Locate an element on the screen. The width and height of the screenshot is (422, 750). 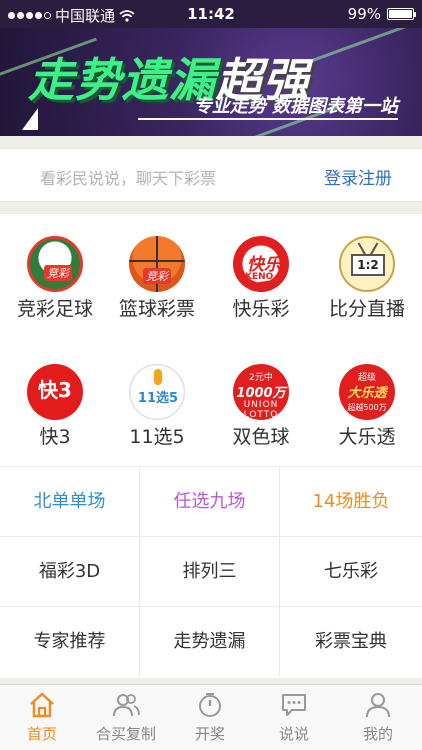
lottery-item-kuai3: 快3 快3 is located at coordinates (55, 406).